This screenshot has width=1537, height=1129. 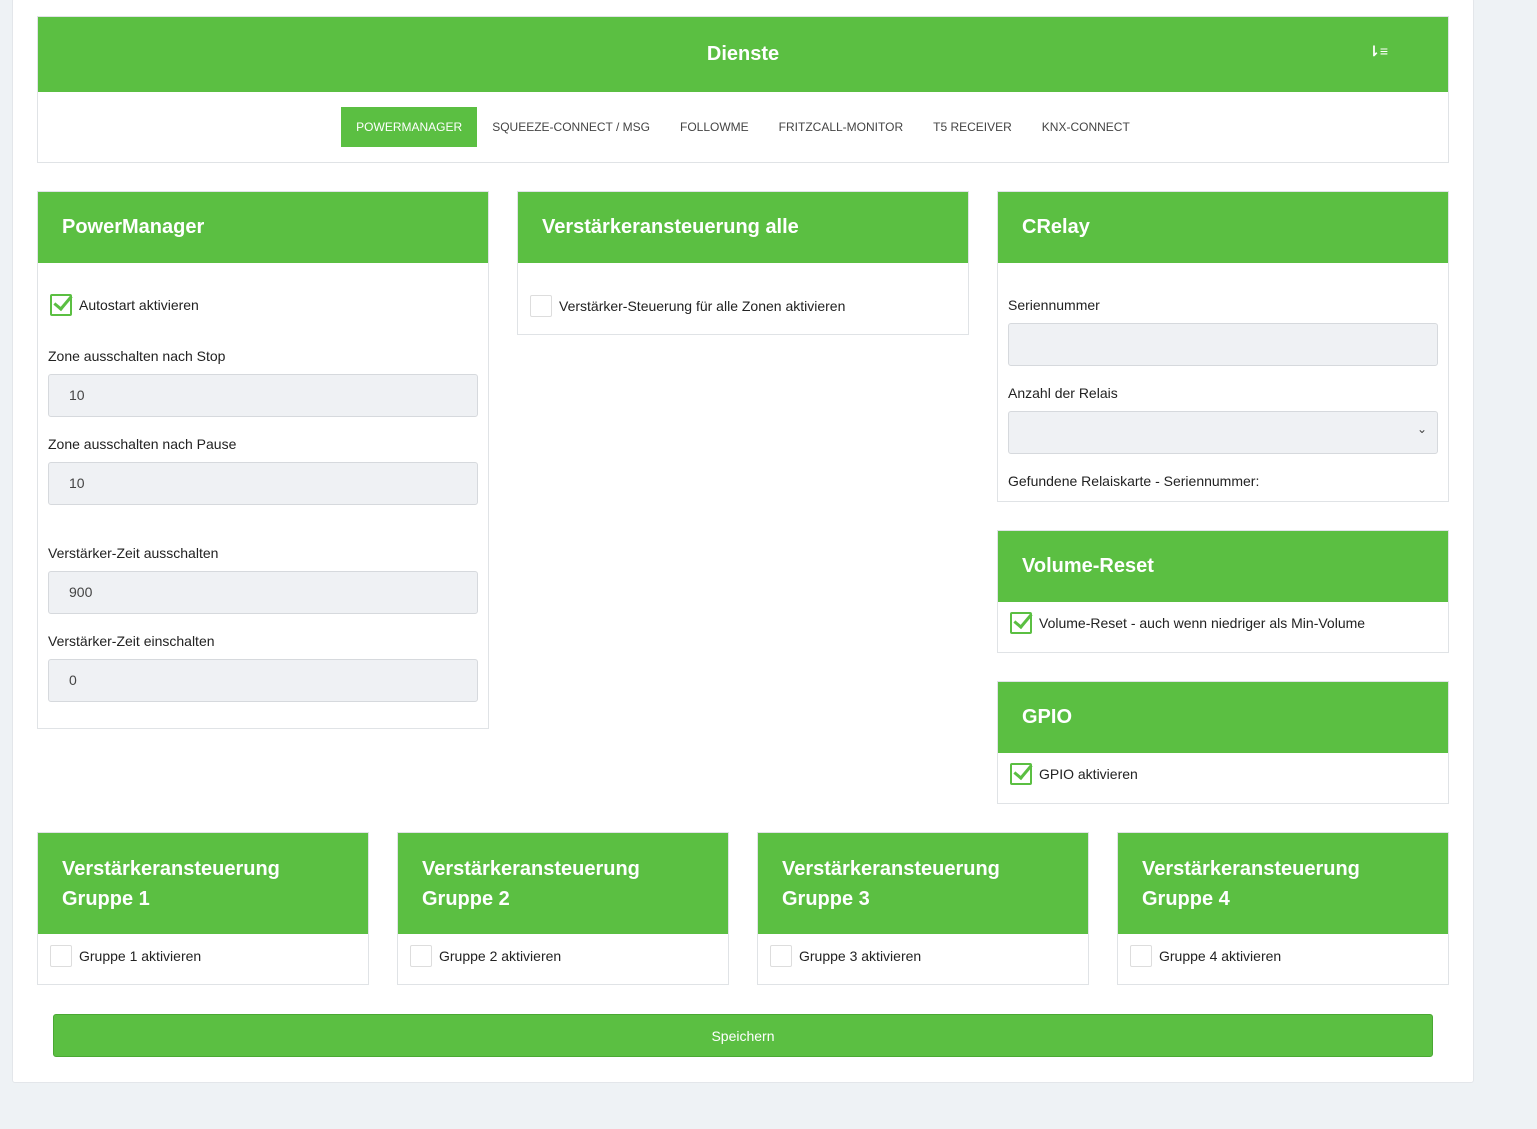 What do you see at coordinates (826, 898) in the screenshot?
I see `panel-subtitle: Gruppe 3` at bounding box center [826, 898].